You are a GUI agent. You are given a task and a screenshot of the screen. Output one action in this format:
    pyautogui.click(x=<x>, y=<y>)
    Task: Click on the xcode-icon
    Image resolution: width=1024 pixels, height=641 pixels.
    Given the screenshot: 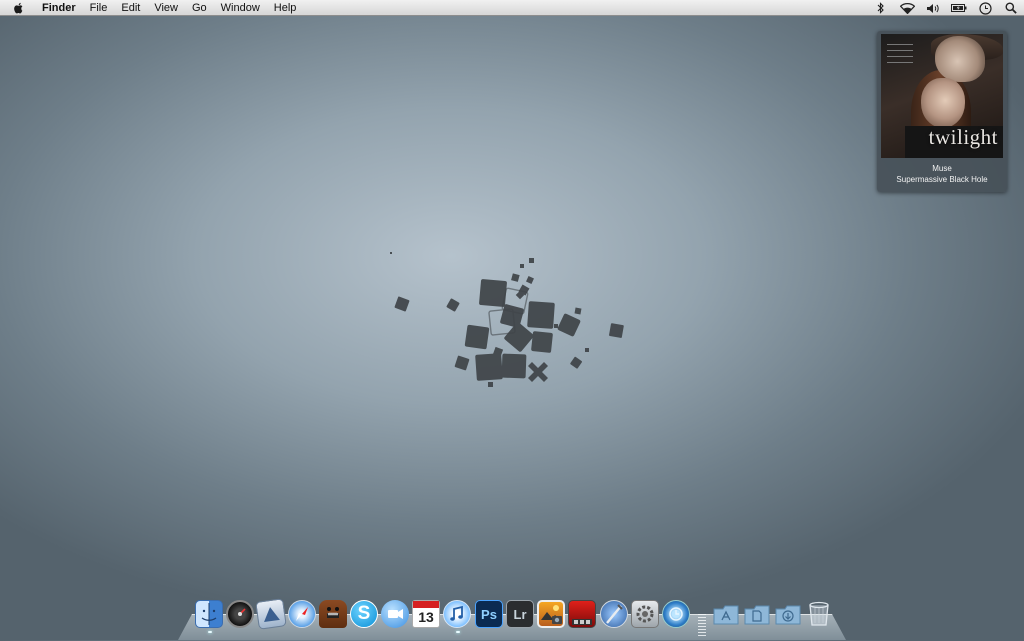 What is the action you would take?
    pyautogui.click(x=614, y=614)
    